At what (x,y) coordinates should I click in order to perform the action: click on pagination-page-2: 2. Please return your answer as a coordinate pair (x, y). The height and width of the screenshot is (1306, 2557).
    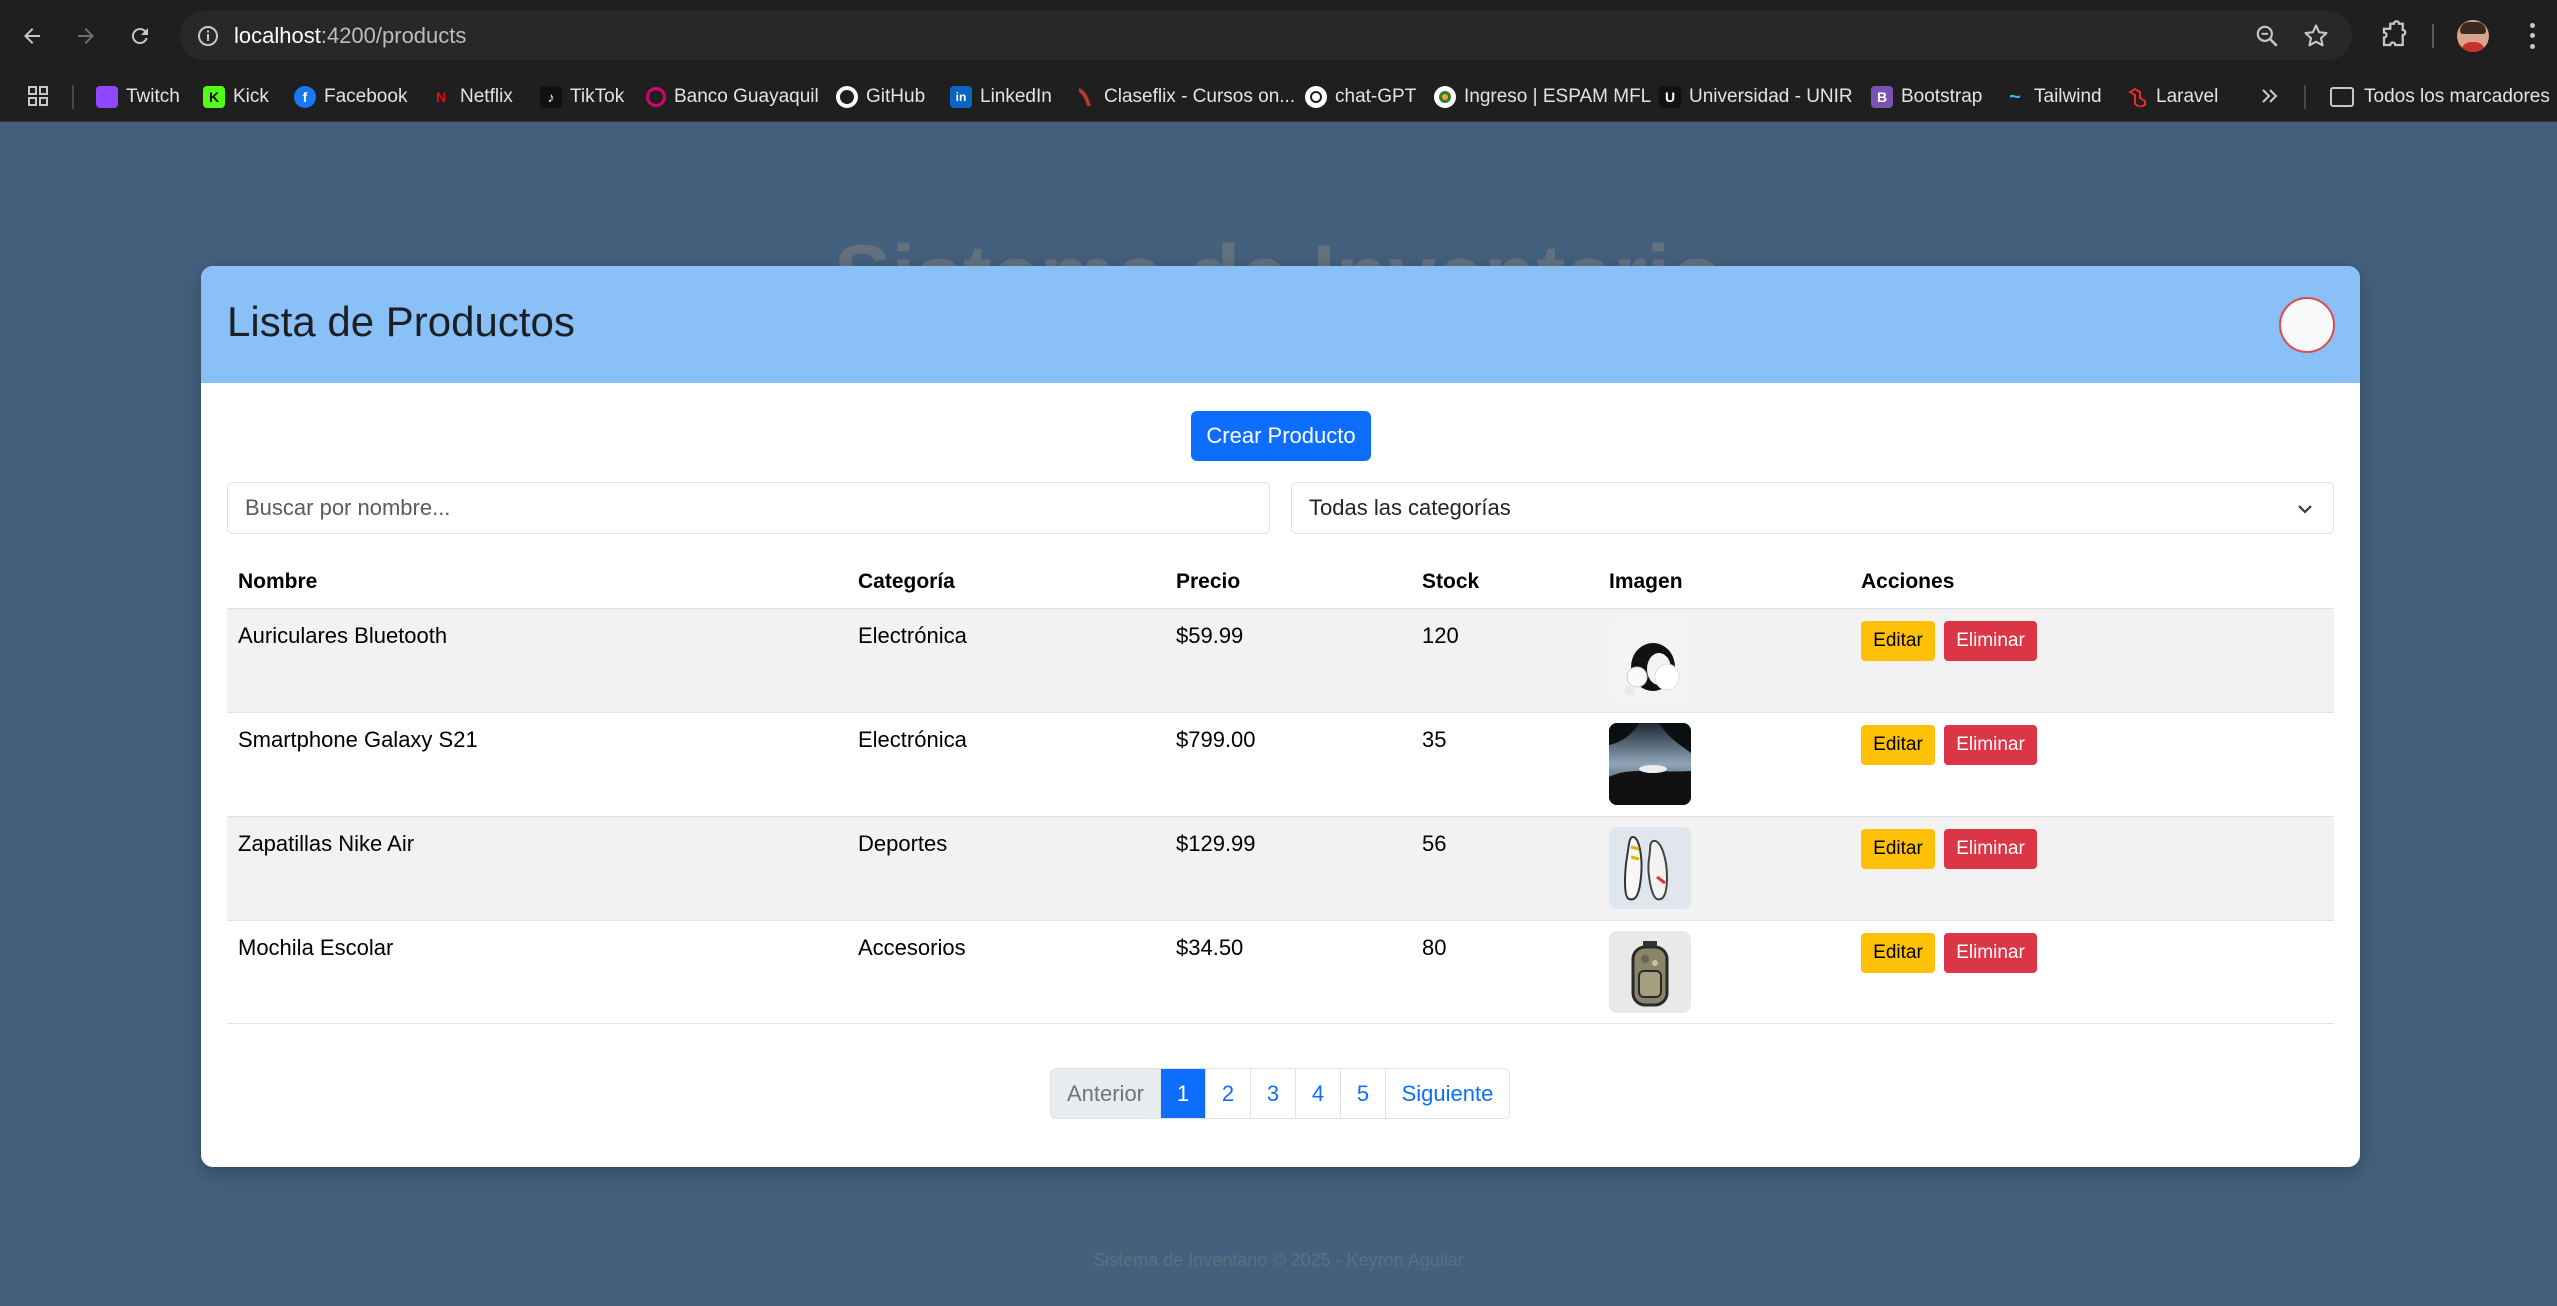
    Looking at the image, I should click on (1228, 1093).